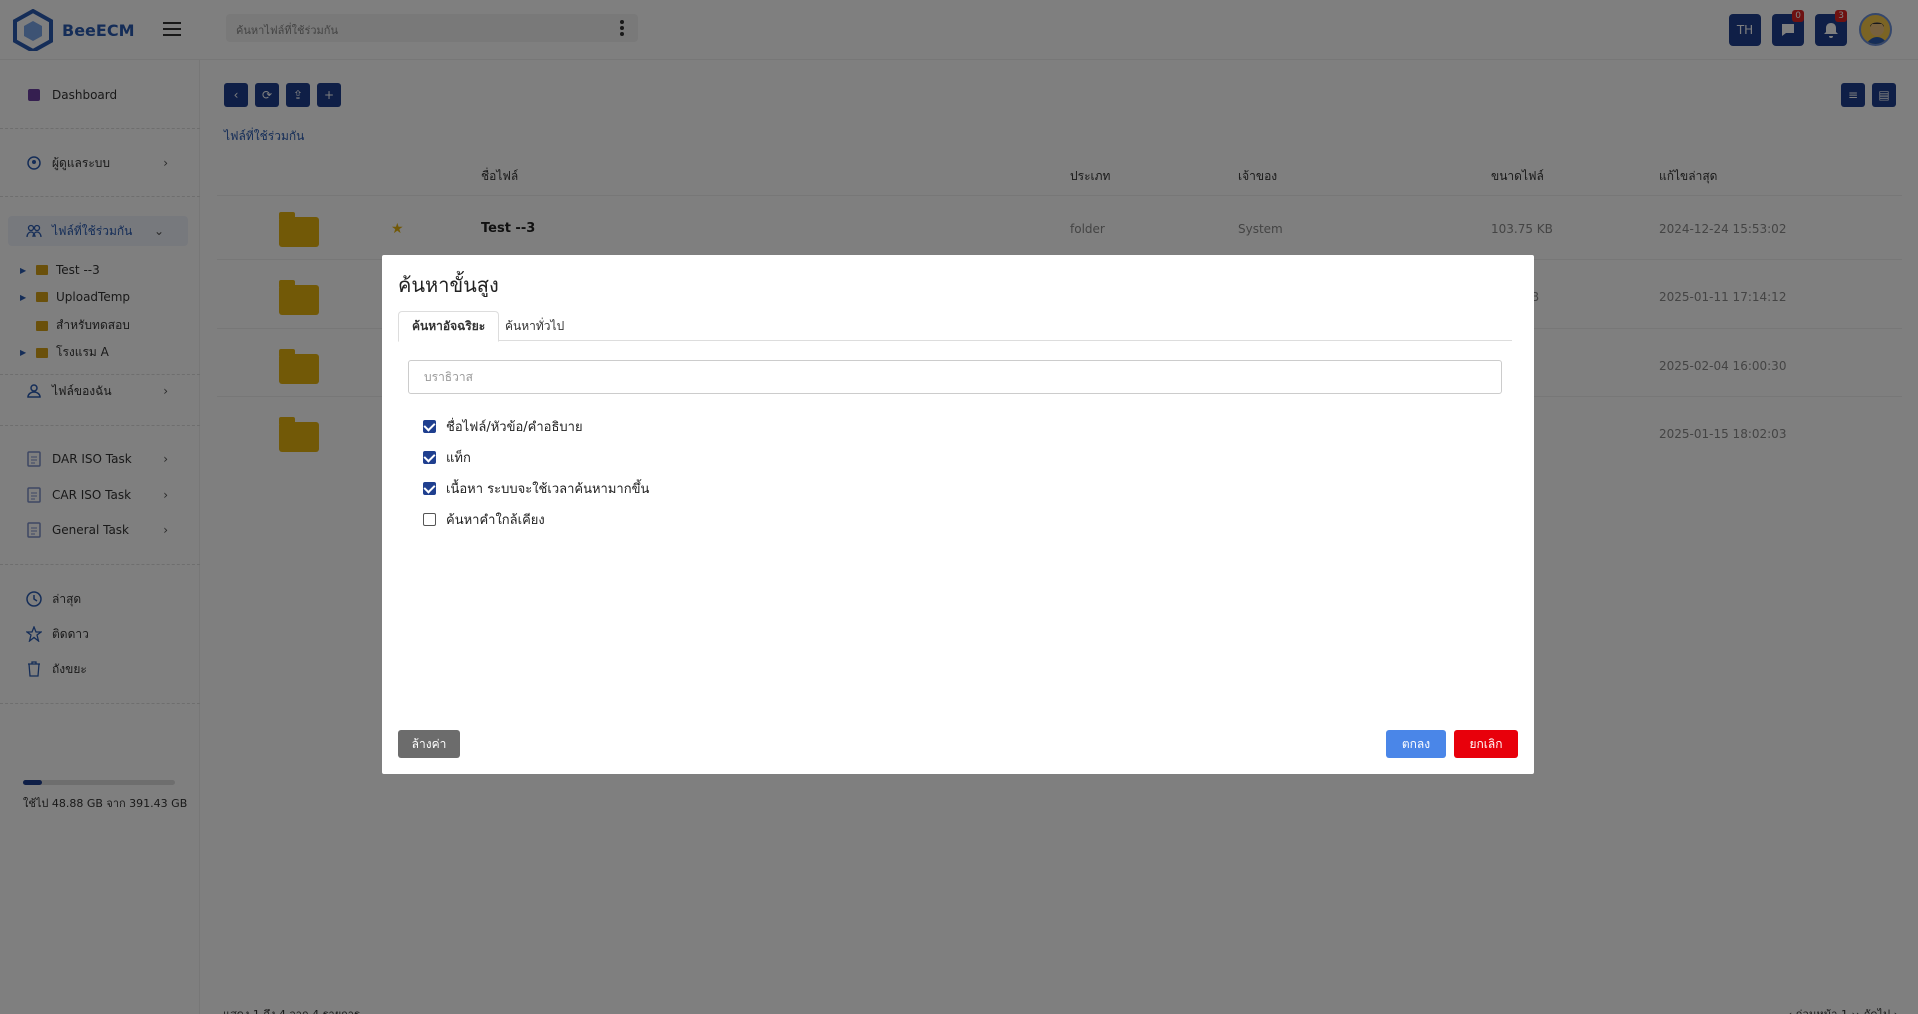 This screenshot has width=1918, height=1014. Describe the element at coordinates (1416, 744) in the screenshot. I see `ok-button: ตกลง` at that location.